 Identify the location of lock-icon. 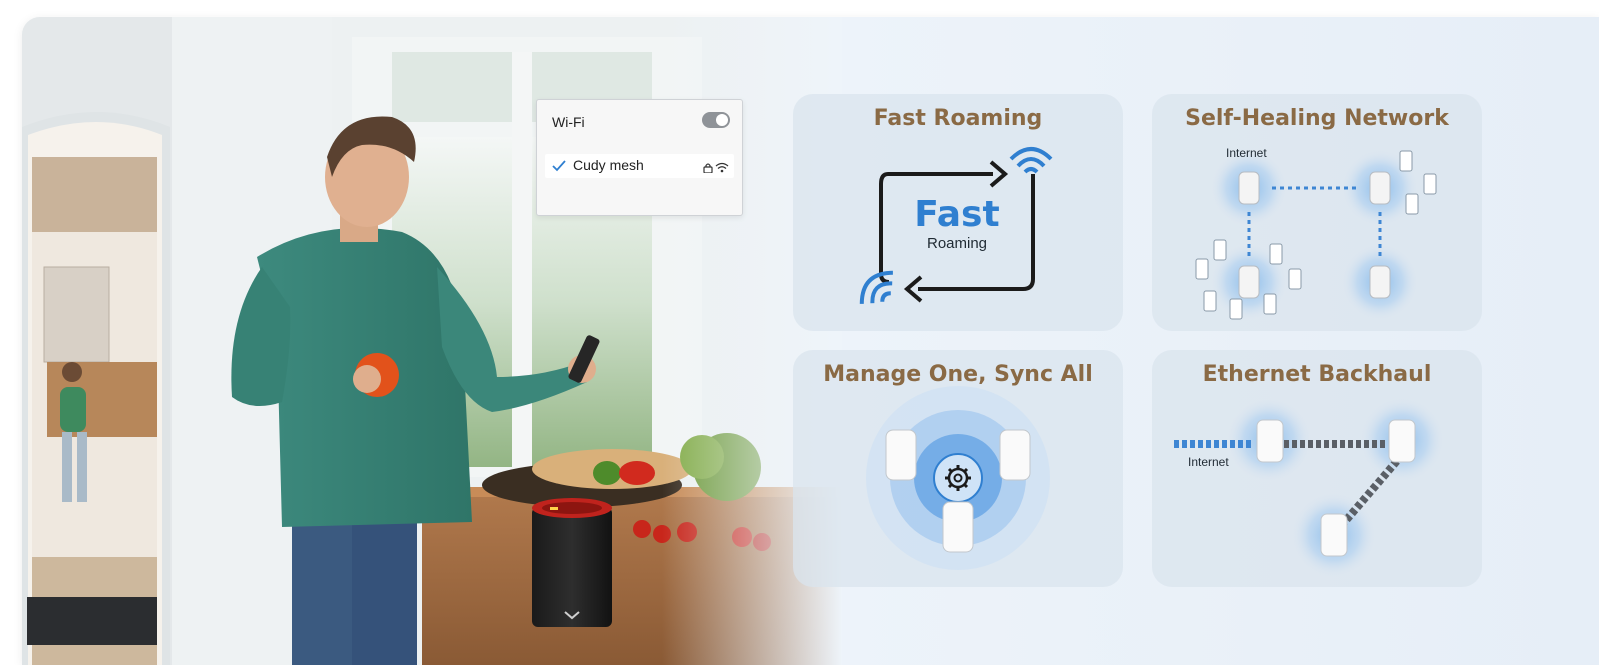
(708, 169).